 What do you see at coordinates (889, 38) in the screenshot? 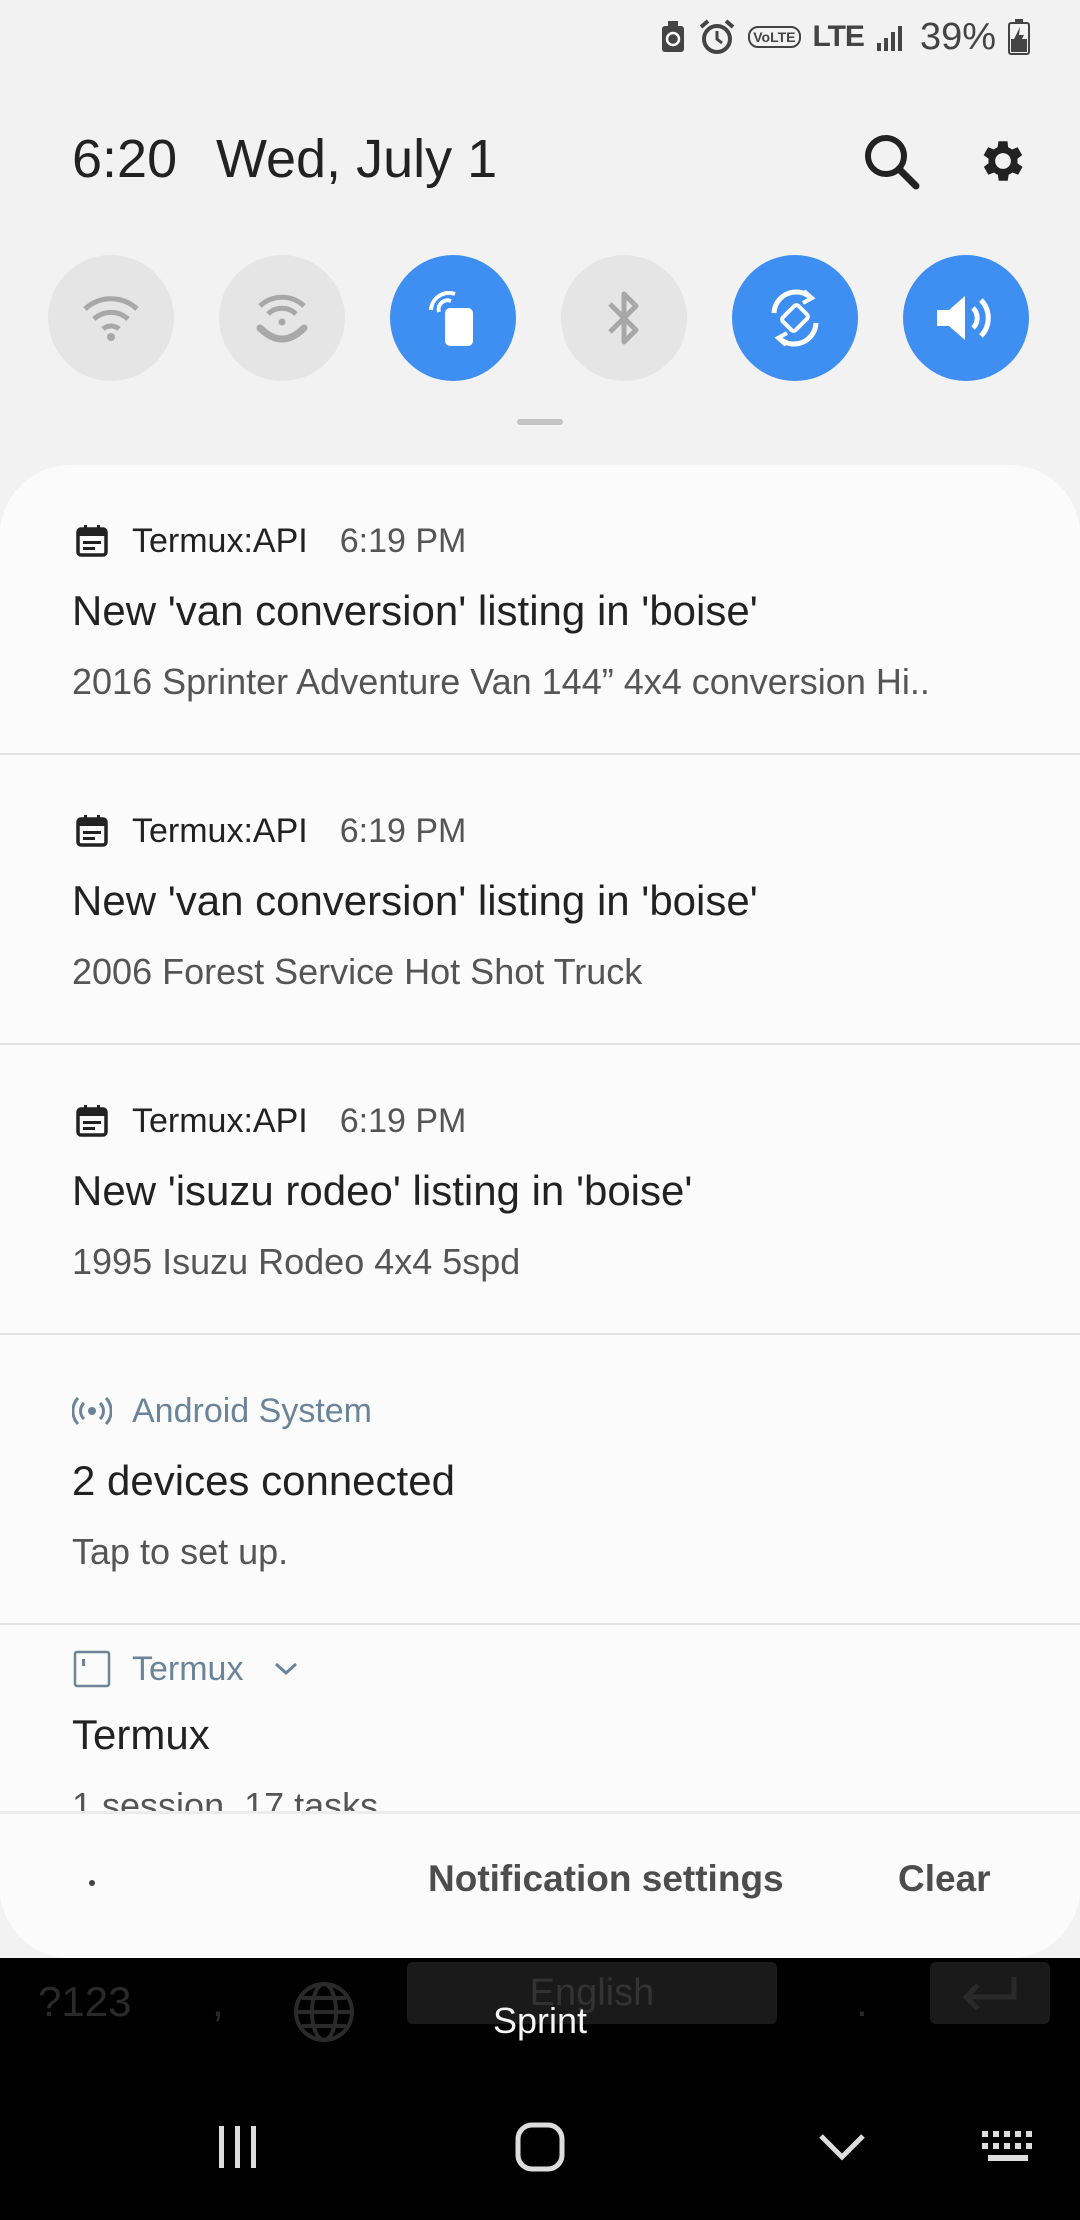
I see `signal-icon` at bounding box center [889, 38].